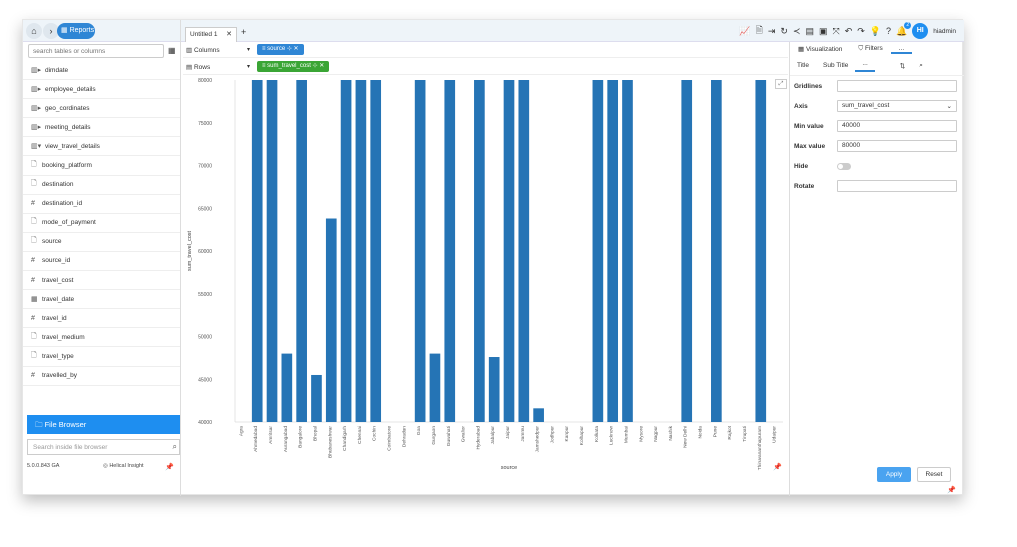  Describe the element at coordinates (934, 474) in the screenshot. I see `reset-button: Reset` at that location.